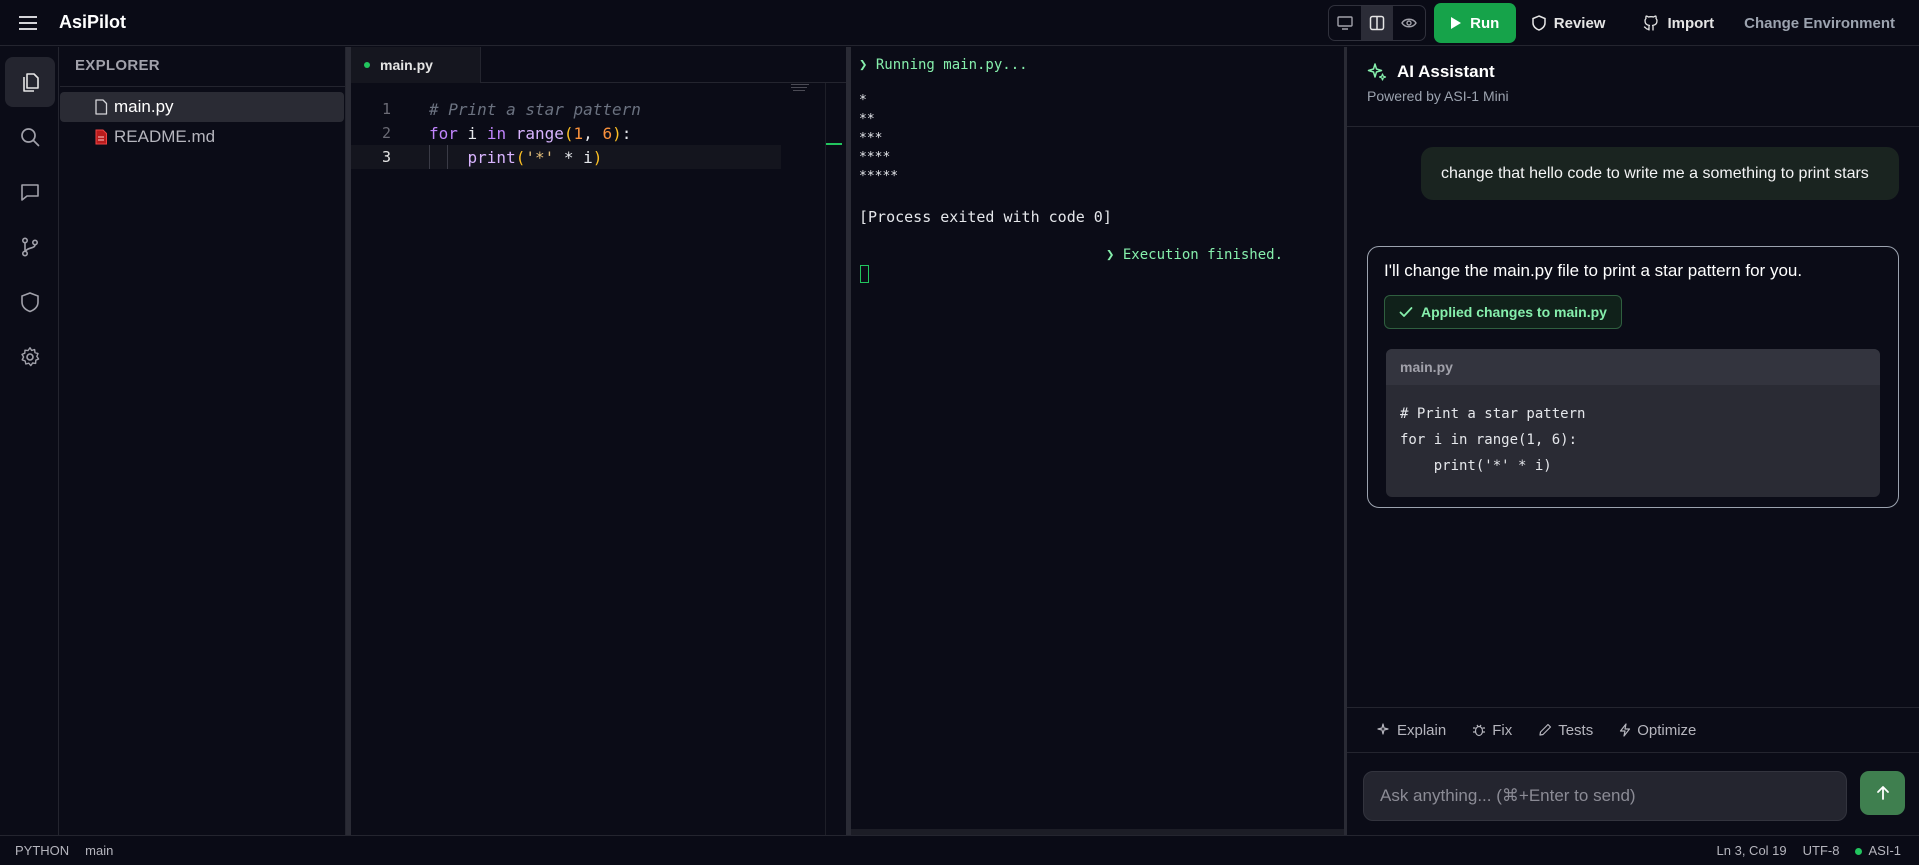  I want to click on monitor-icon, so click(1345, 23).